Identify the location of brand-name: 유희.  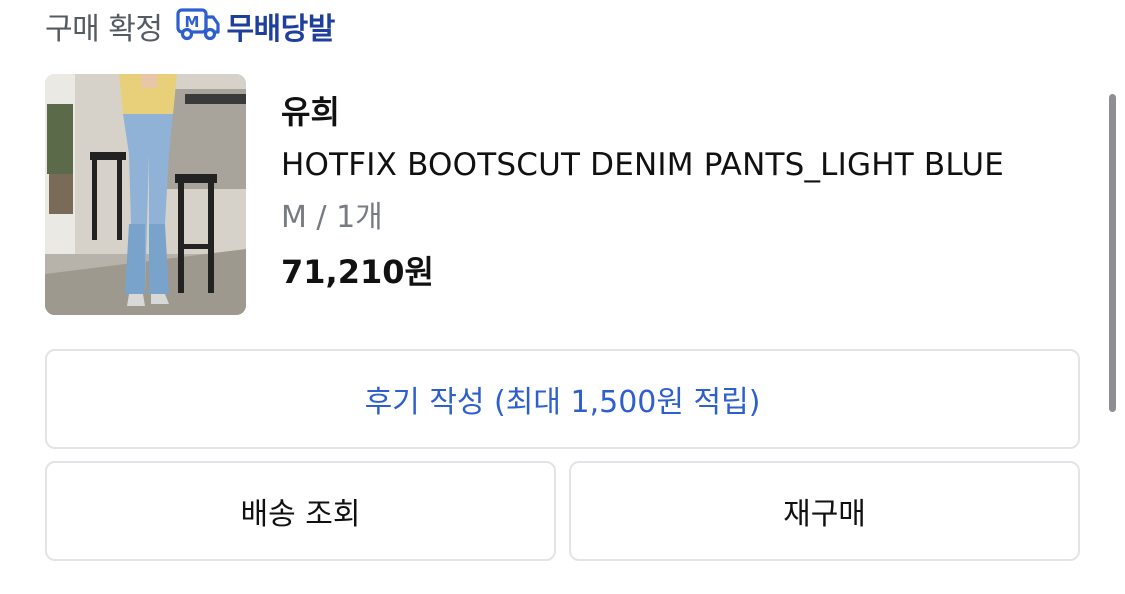
(642, 112).